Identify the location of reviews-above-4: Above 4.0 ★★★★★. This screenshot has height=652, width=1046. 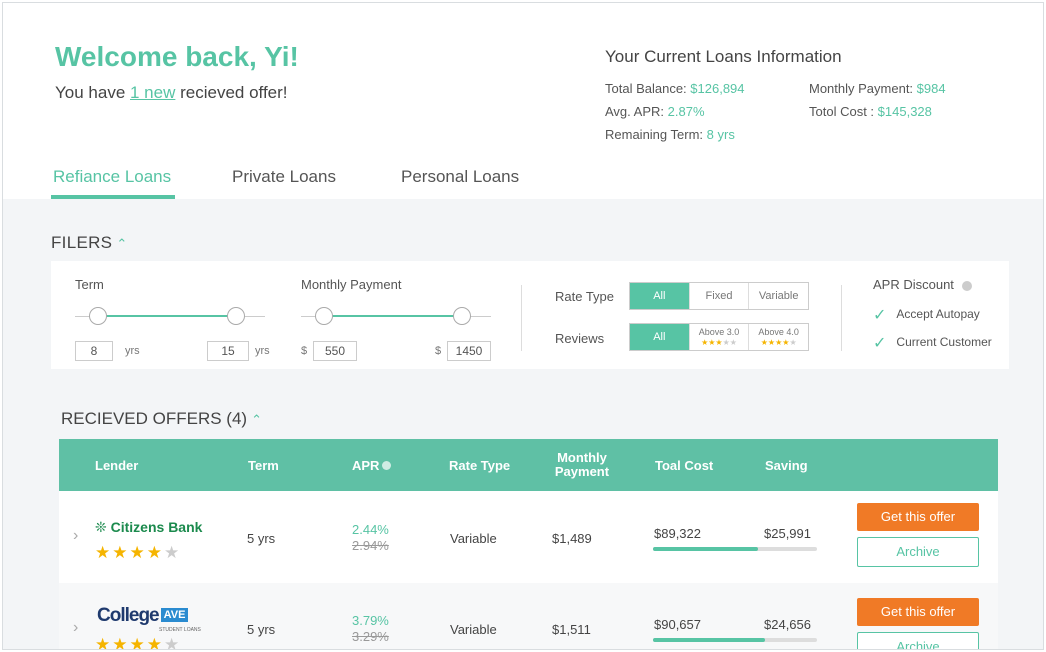
(778, 337).